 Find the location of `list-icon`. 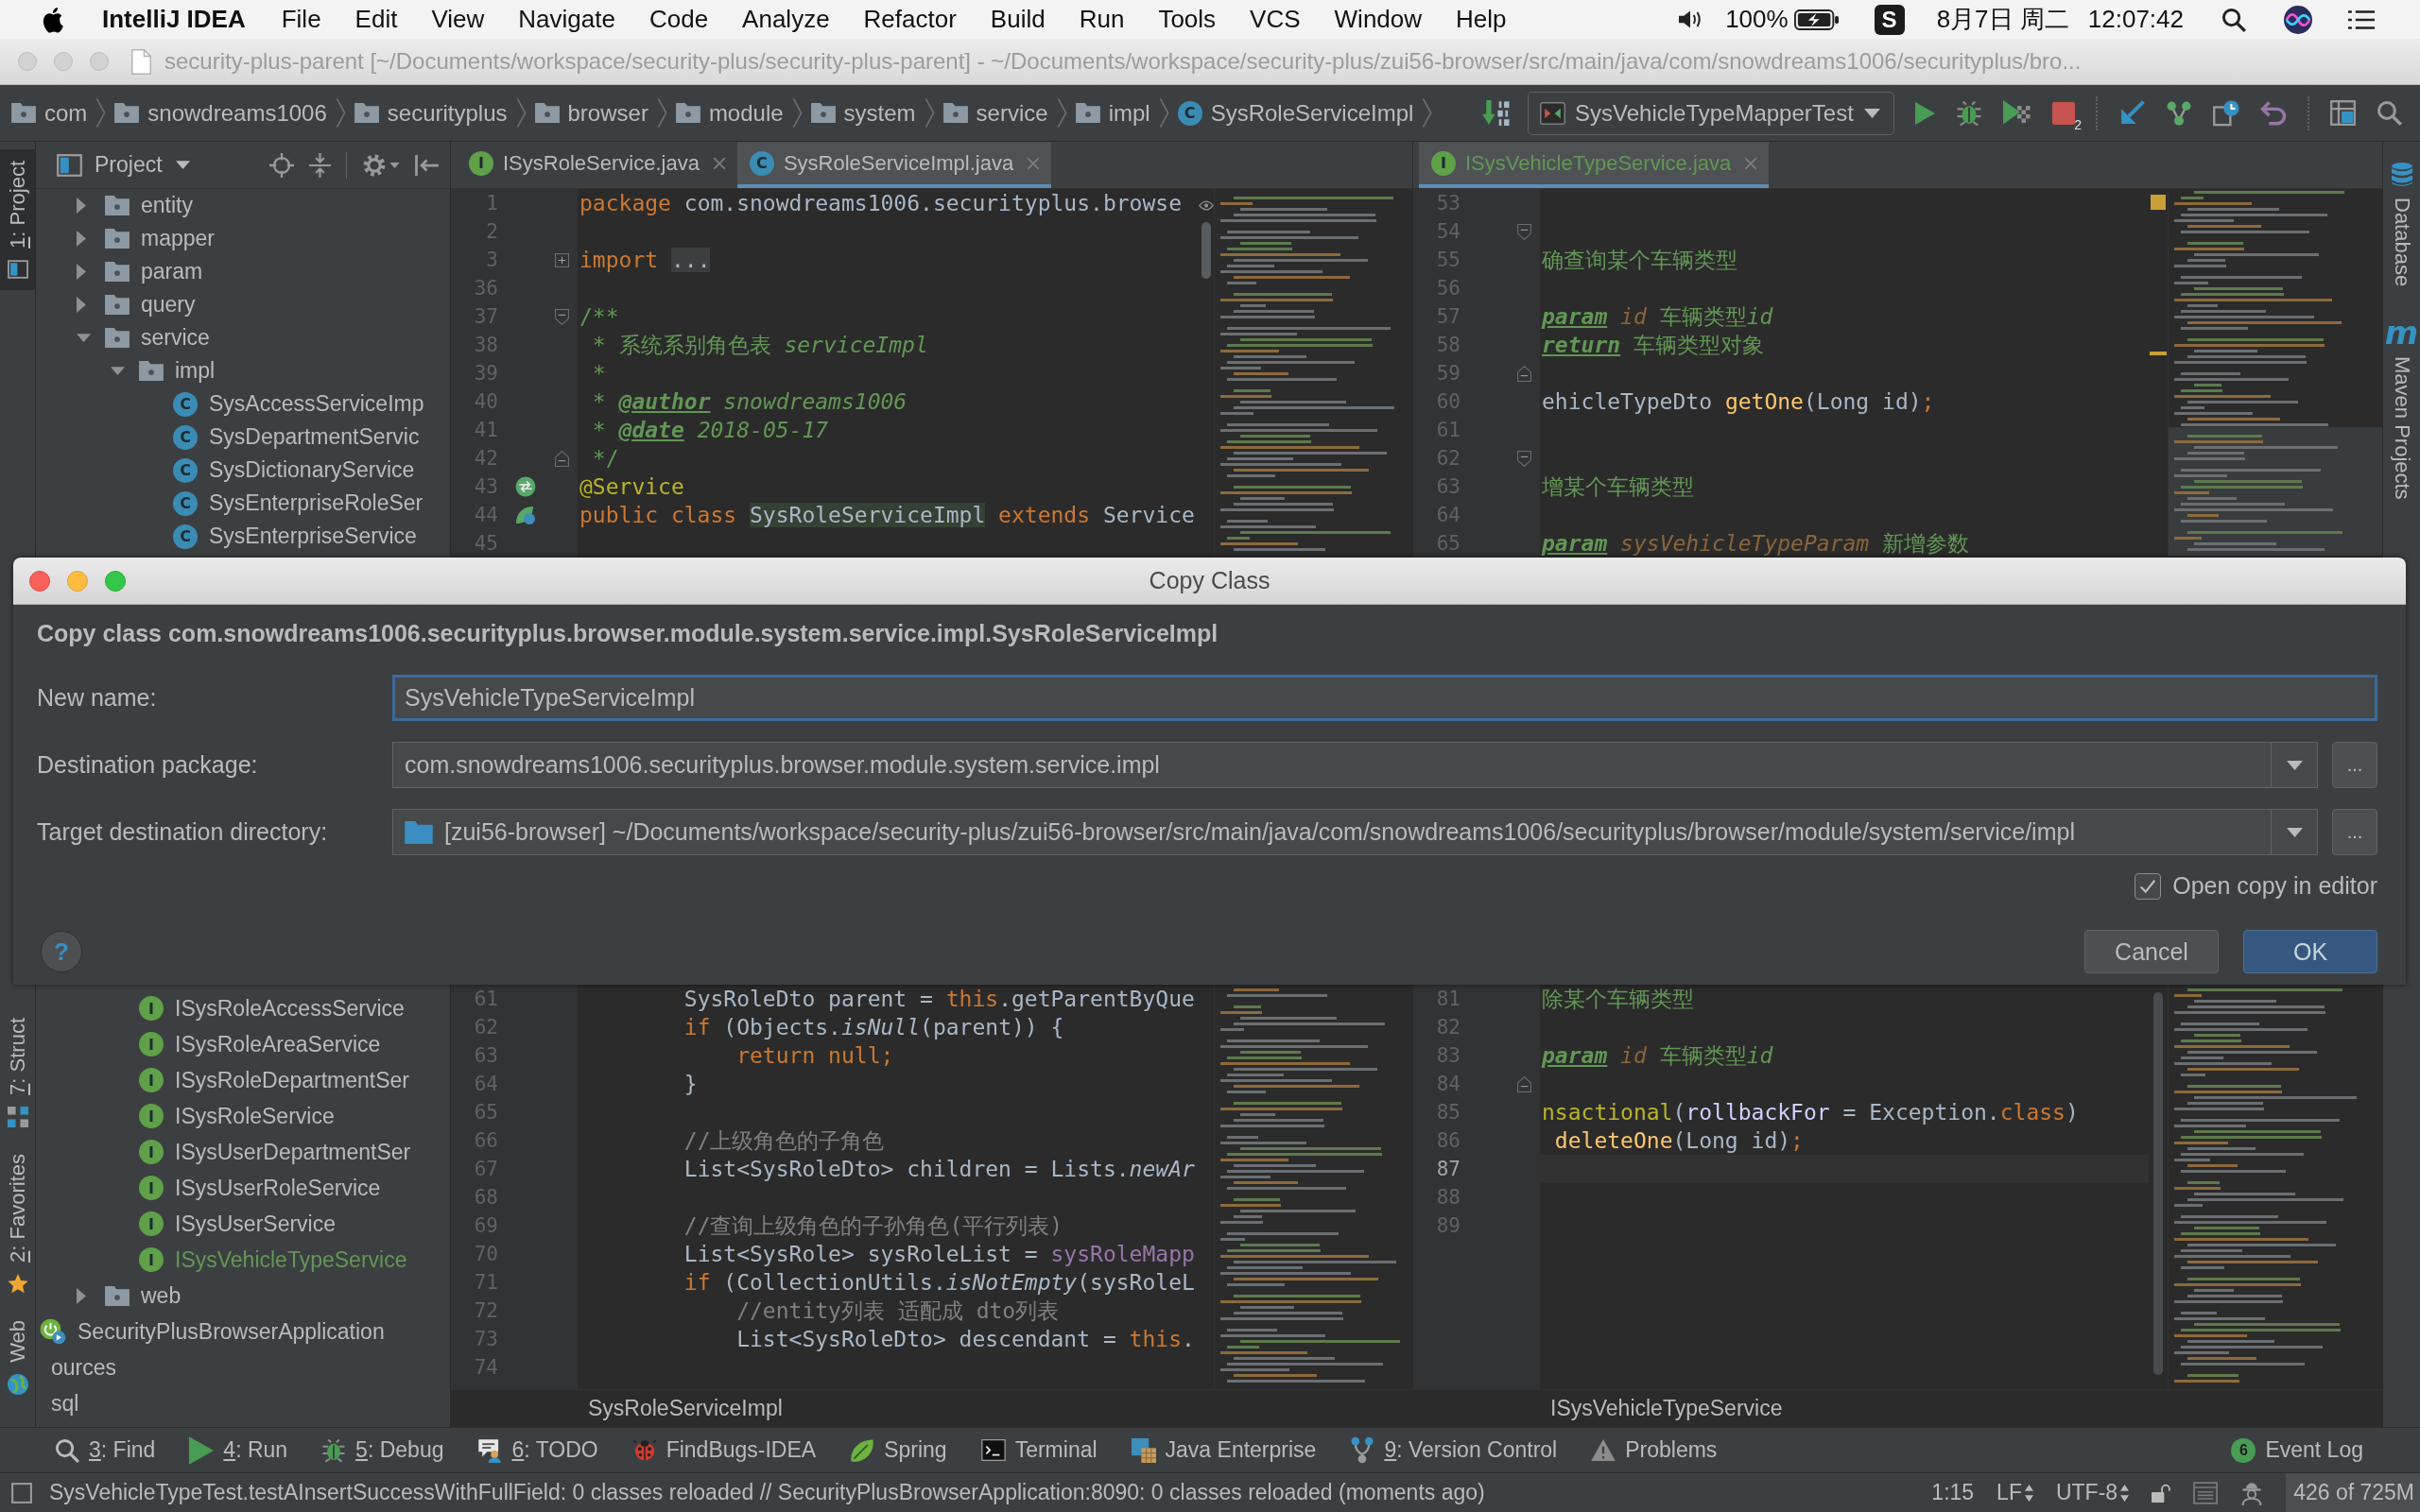

list-icon is located at coordinates (2361, 19).